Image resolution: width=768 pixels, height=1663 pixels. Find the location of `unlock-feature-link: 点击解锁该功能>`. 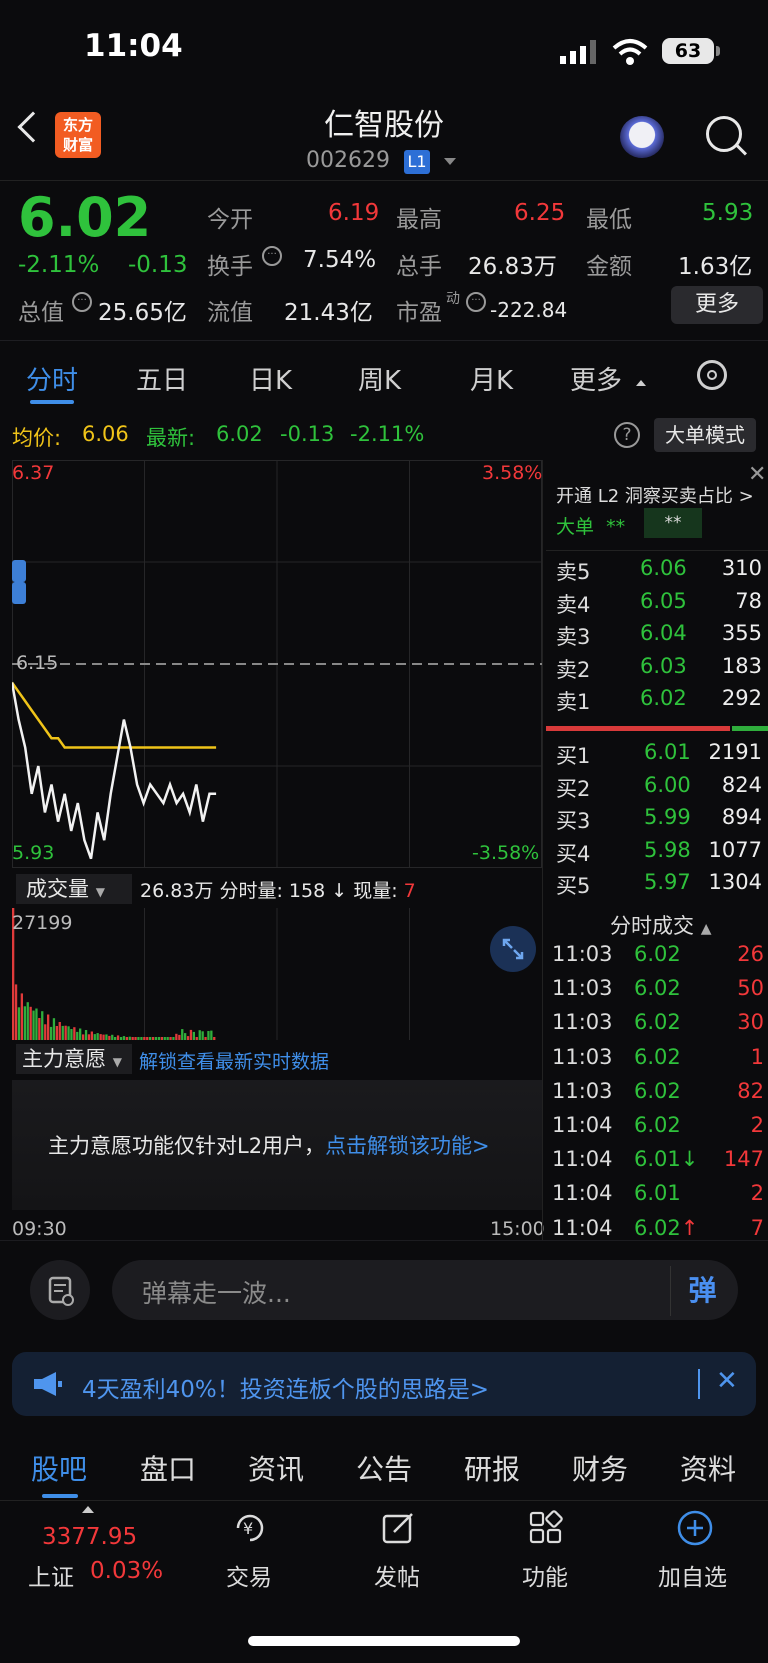

unlock-feature-link: 点击解锁该功能> is located at coordinates (407, 1146).